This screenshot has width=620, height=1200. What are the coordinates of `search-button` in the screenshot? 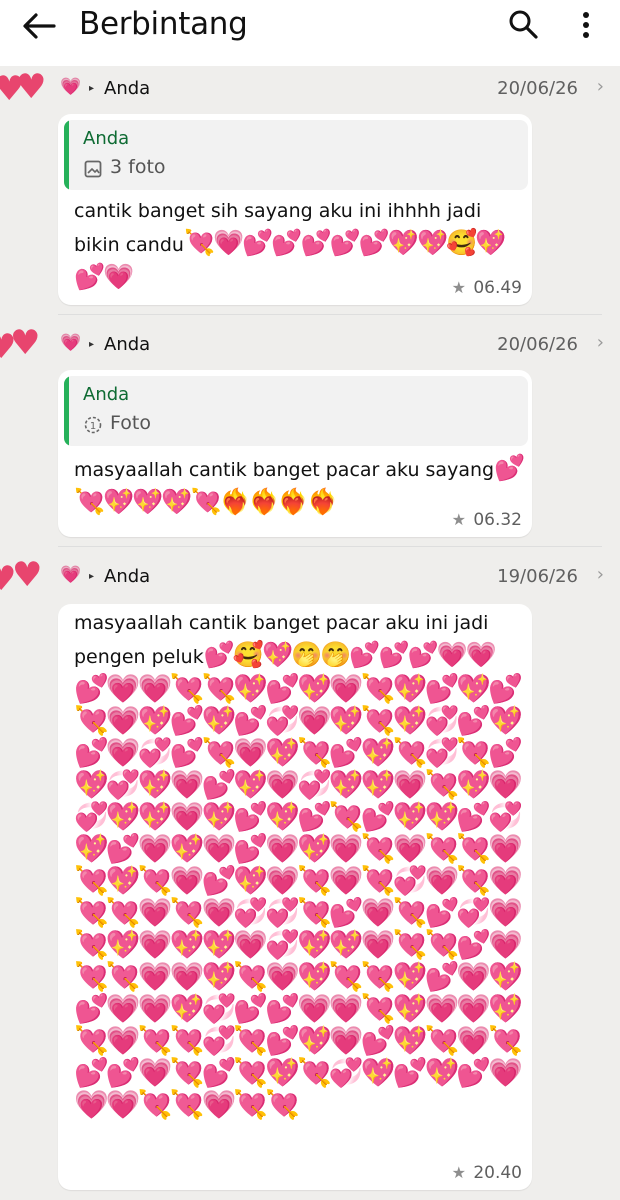 It's located at (523, 25).